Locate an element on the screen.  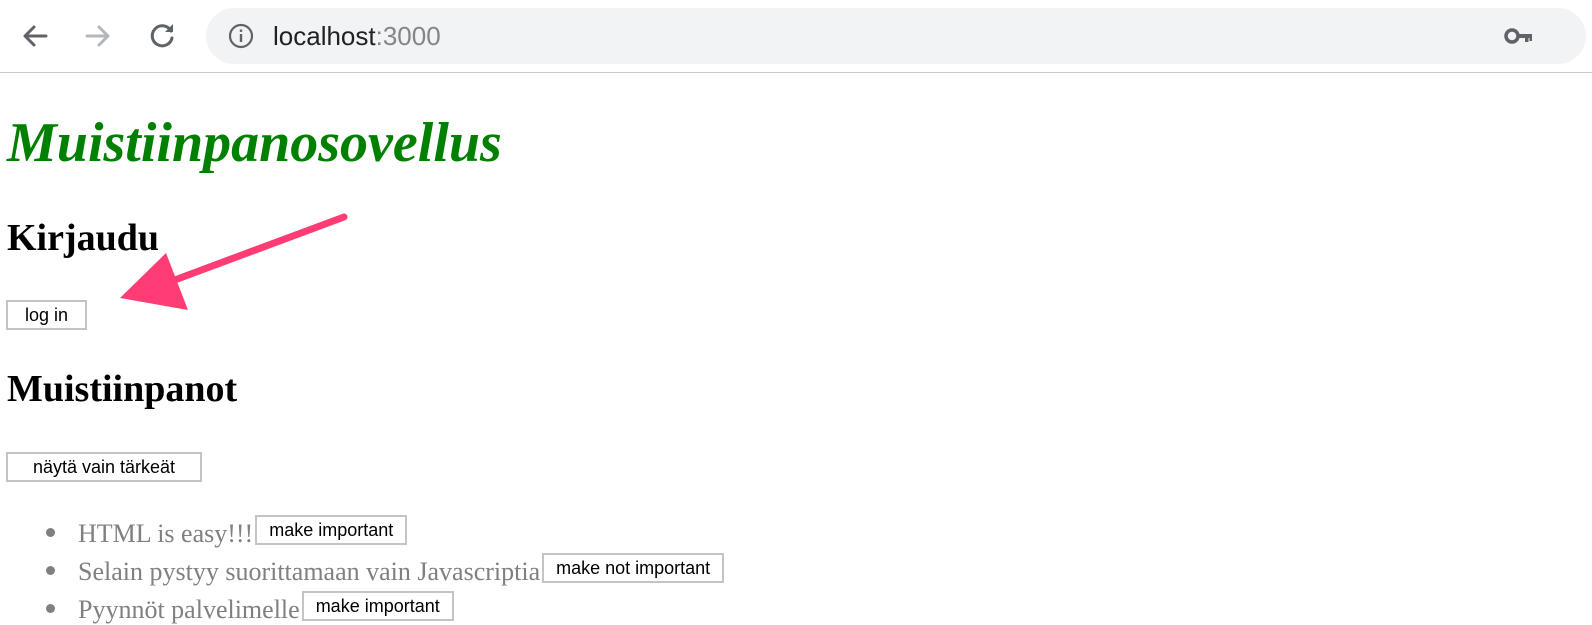
note-content: Pyynnöt palvelimelle is located at coordinates (189, 609).